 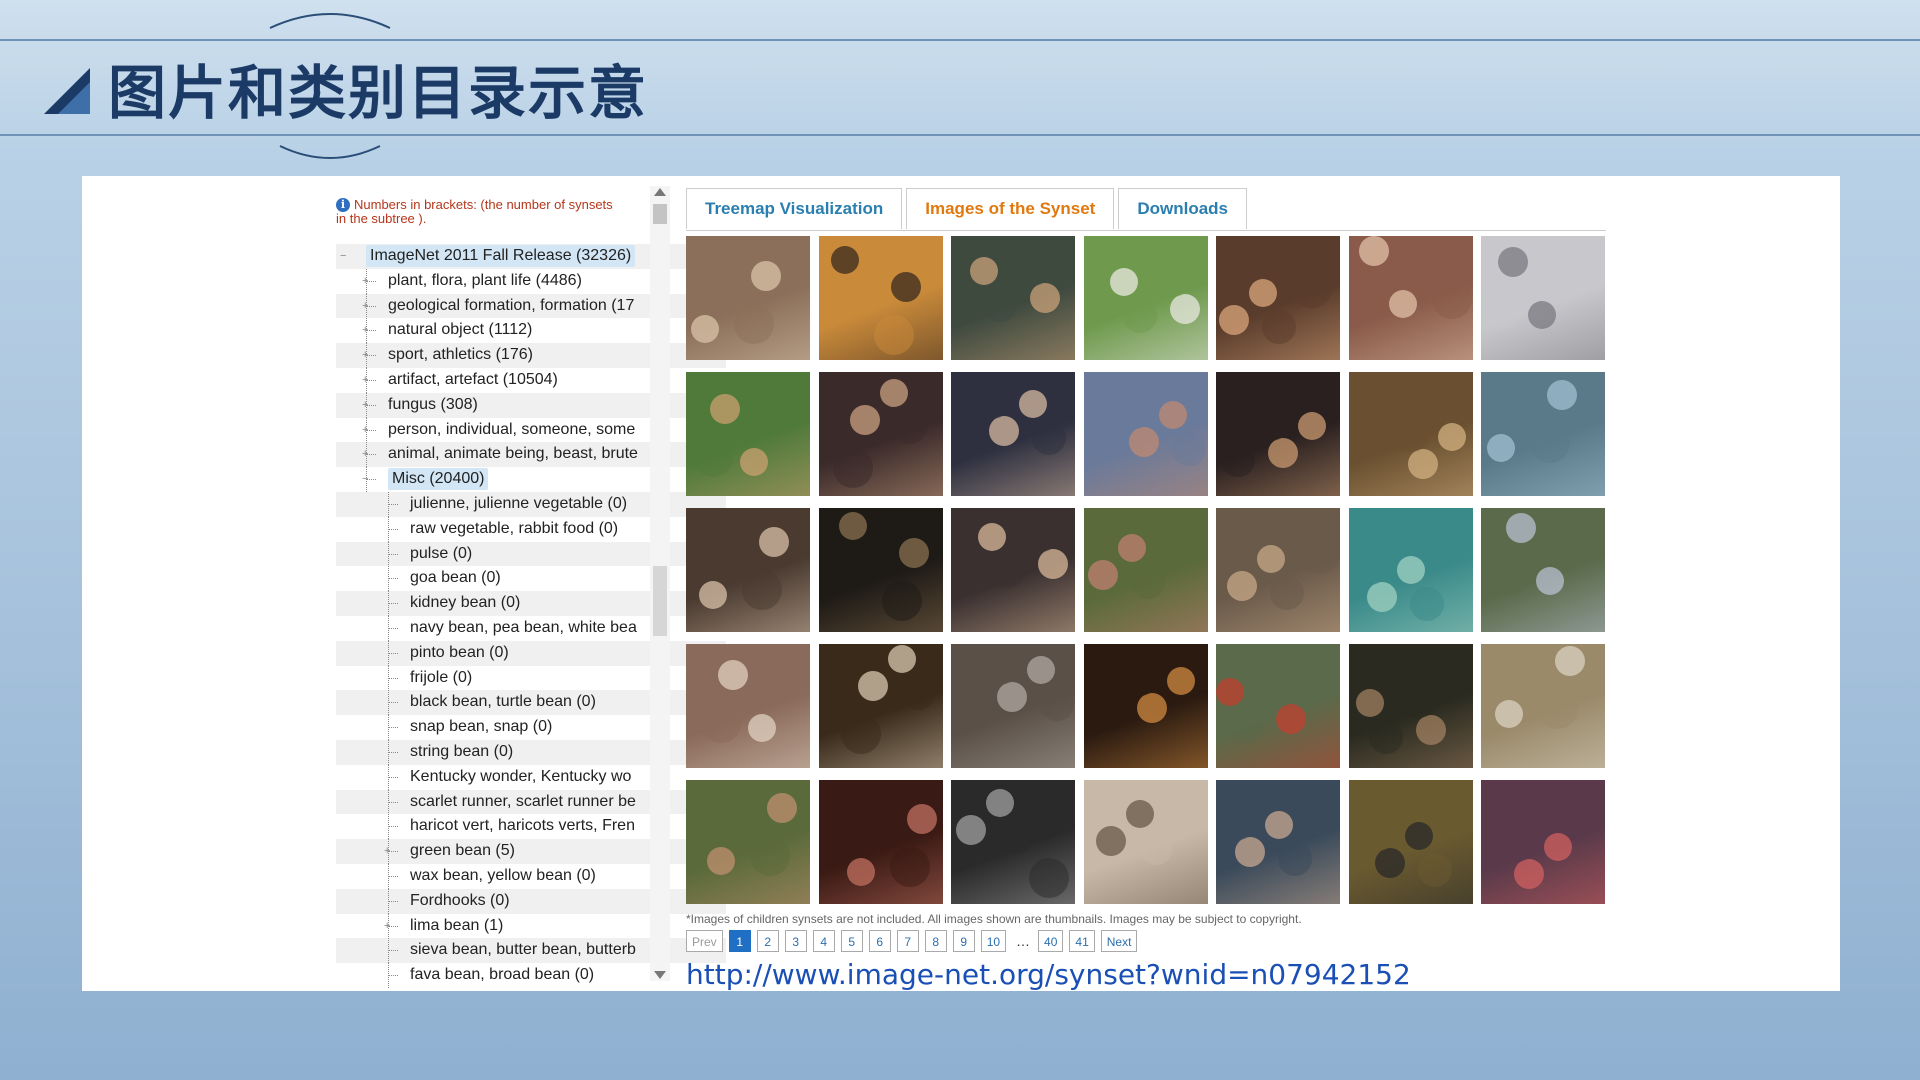 I want to click on tree-scrollbar, so click(x=660, y=583).